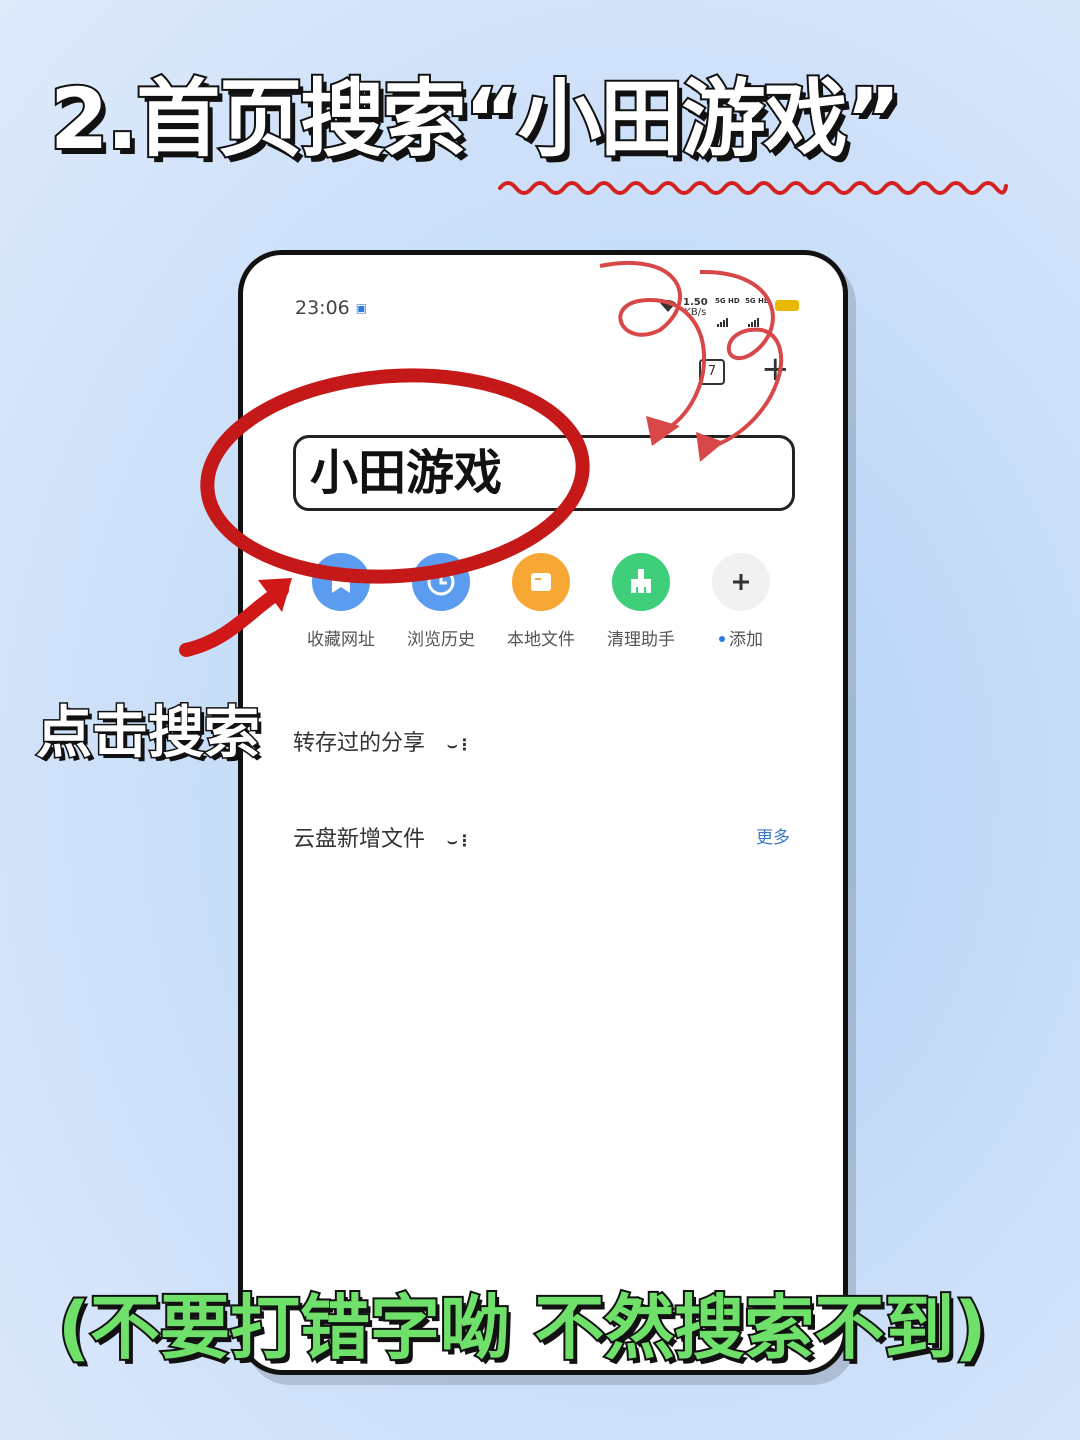 The height and width of the screenshot is (1440, 1080). I want to click on loop-arrow-2-head, so click(710, 447).